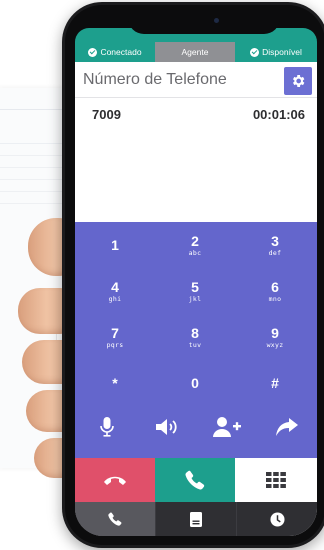 The height and width of the screenshot is (550, 324). I want to click on dialpad-button, so click(276, 480).